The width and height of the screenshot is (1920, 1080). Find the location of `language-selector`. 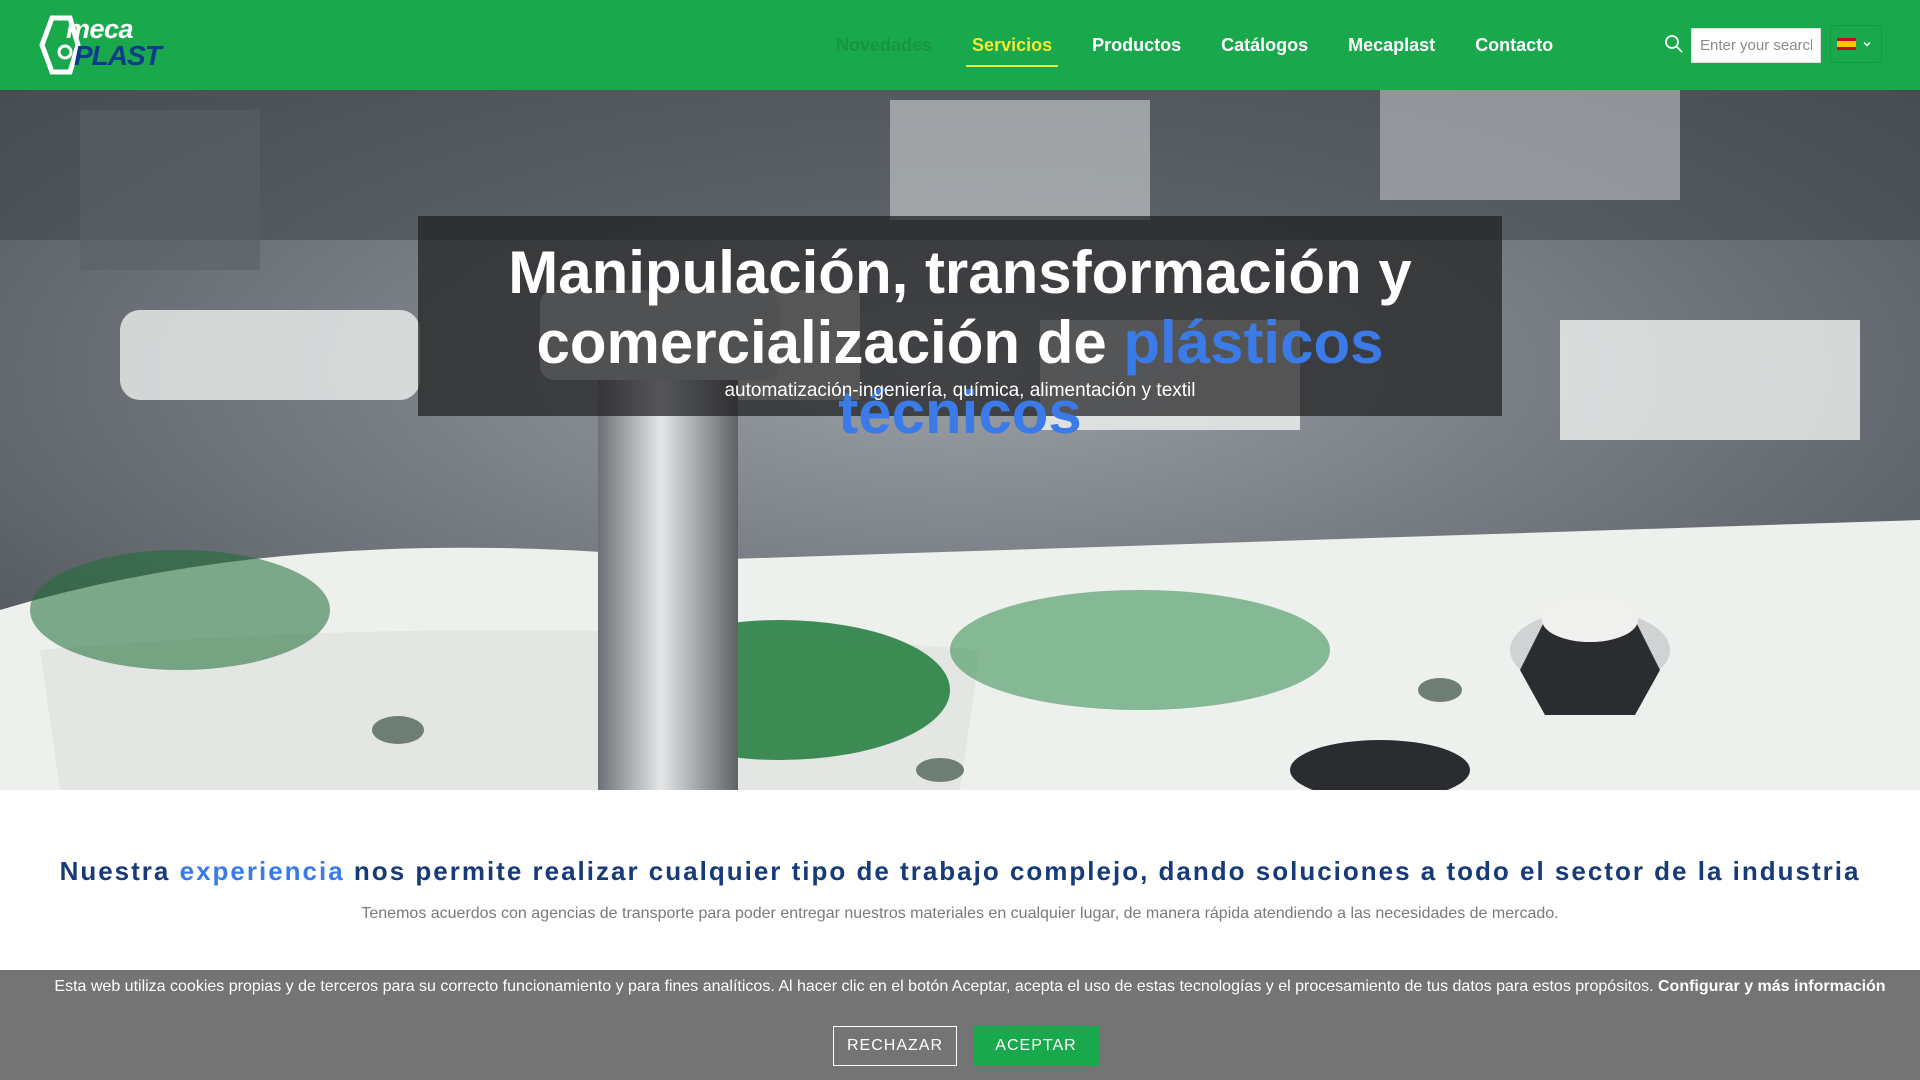

language-selector is located at coordinates (1856, 44).